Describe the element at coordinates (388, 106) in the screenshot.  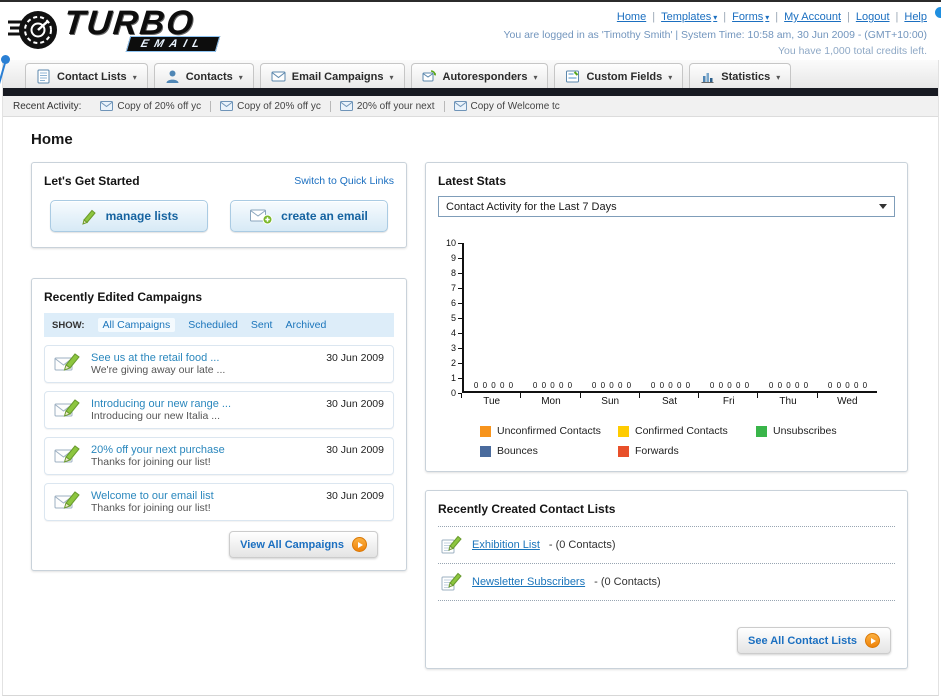
I see `recent-activity-item: 20% off your next` at that location.